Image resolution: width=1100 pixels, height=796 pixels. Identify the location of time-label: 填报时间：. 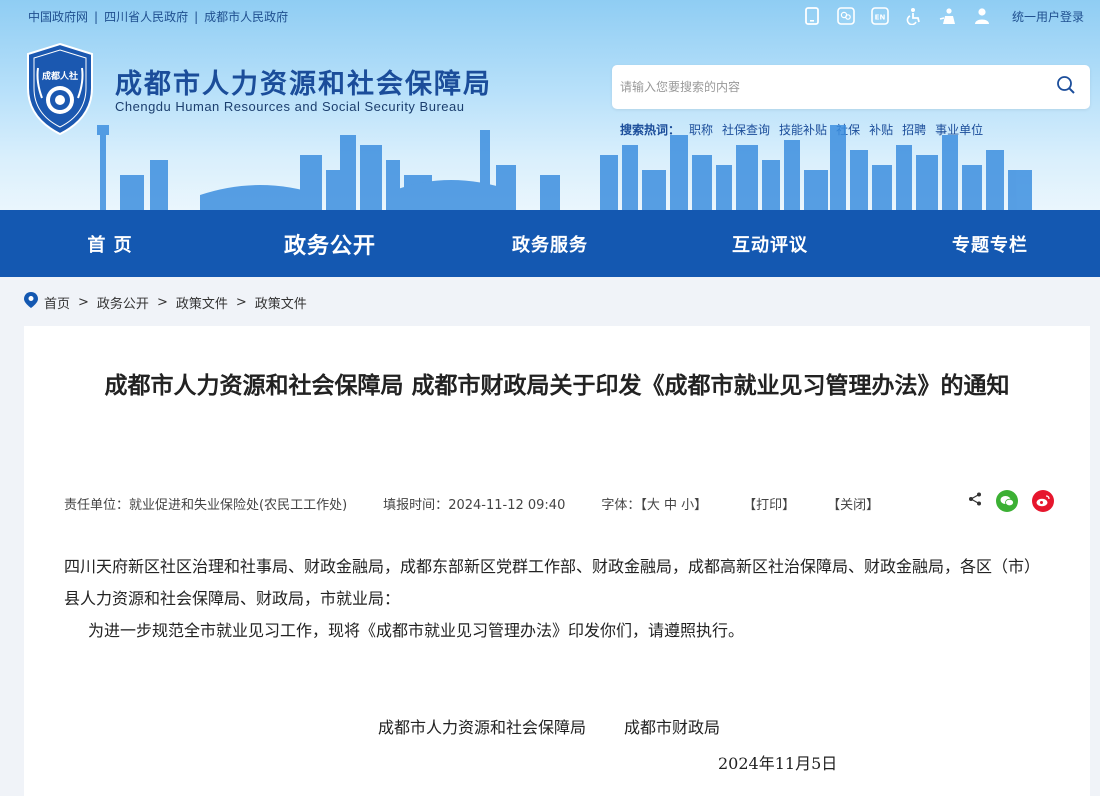
(416, 505).